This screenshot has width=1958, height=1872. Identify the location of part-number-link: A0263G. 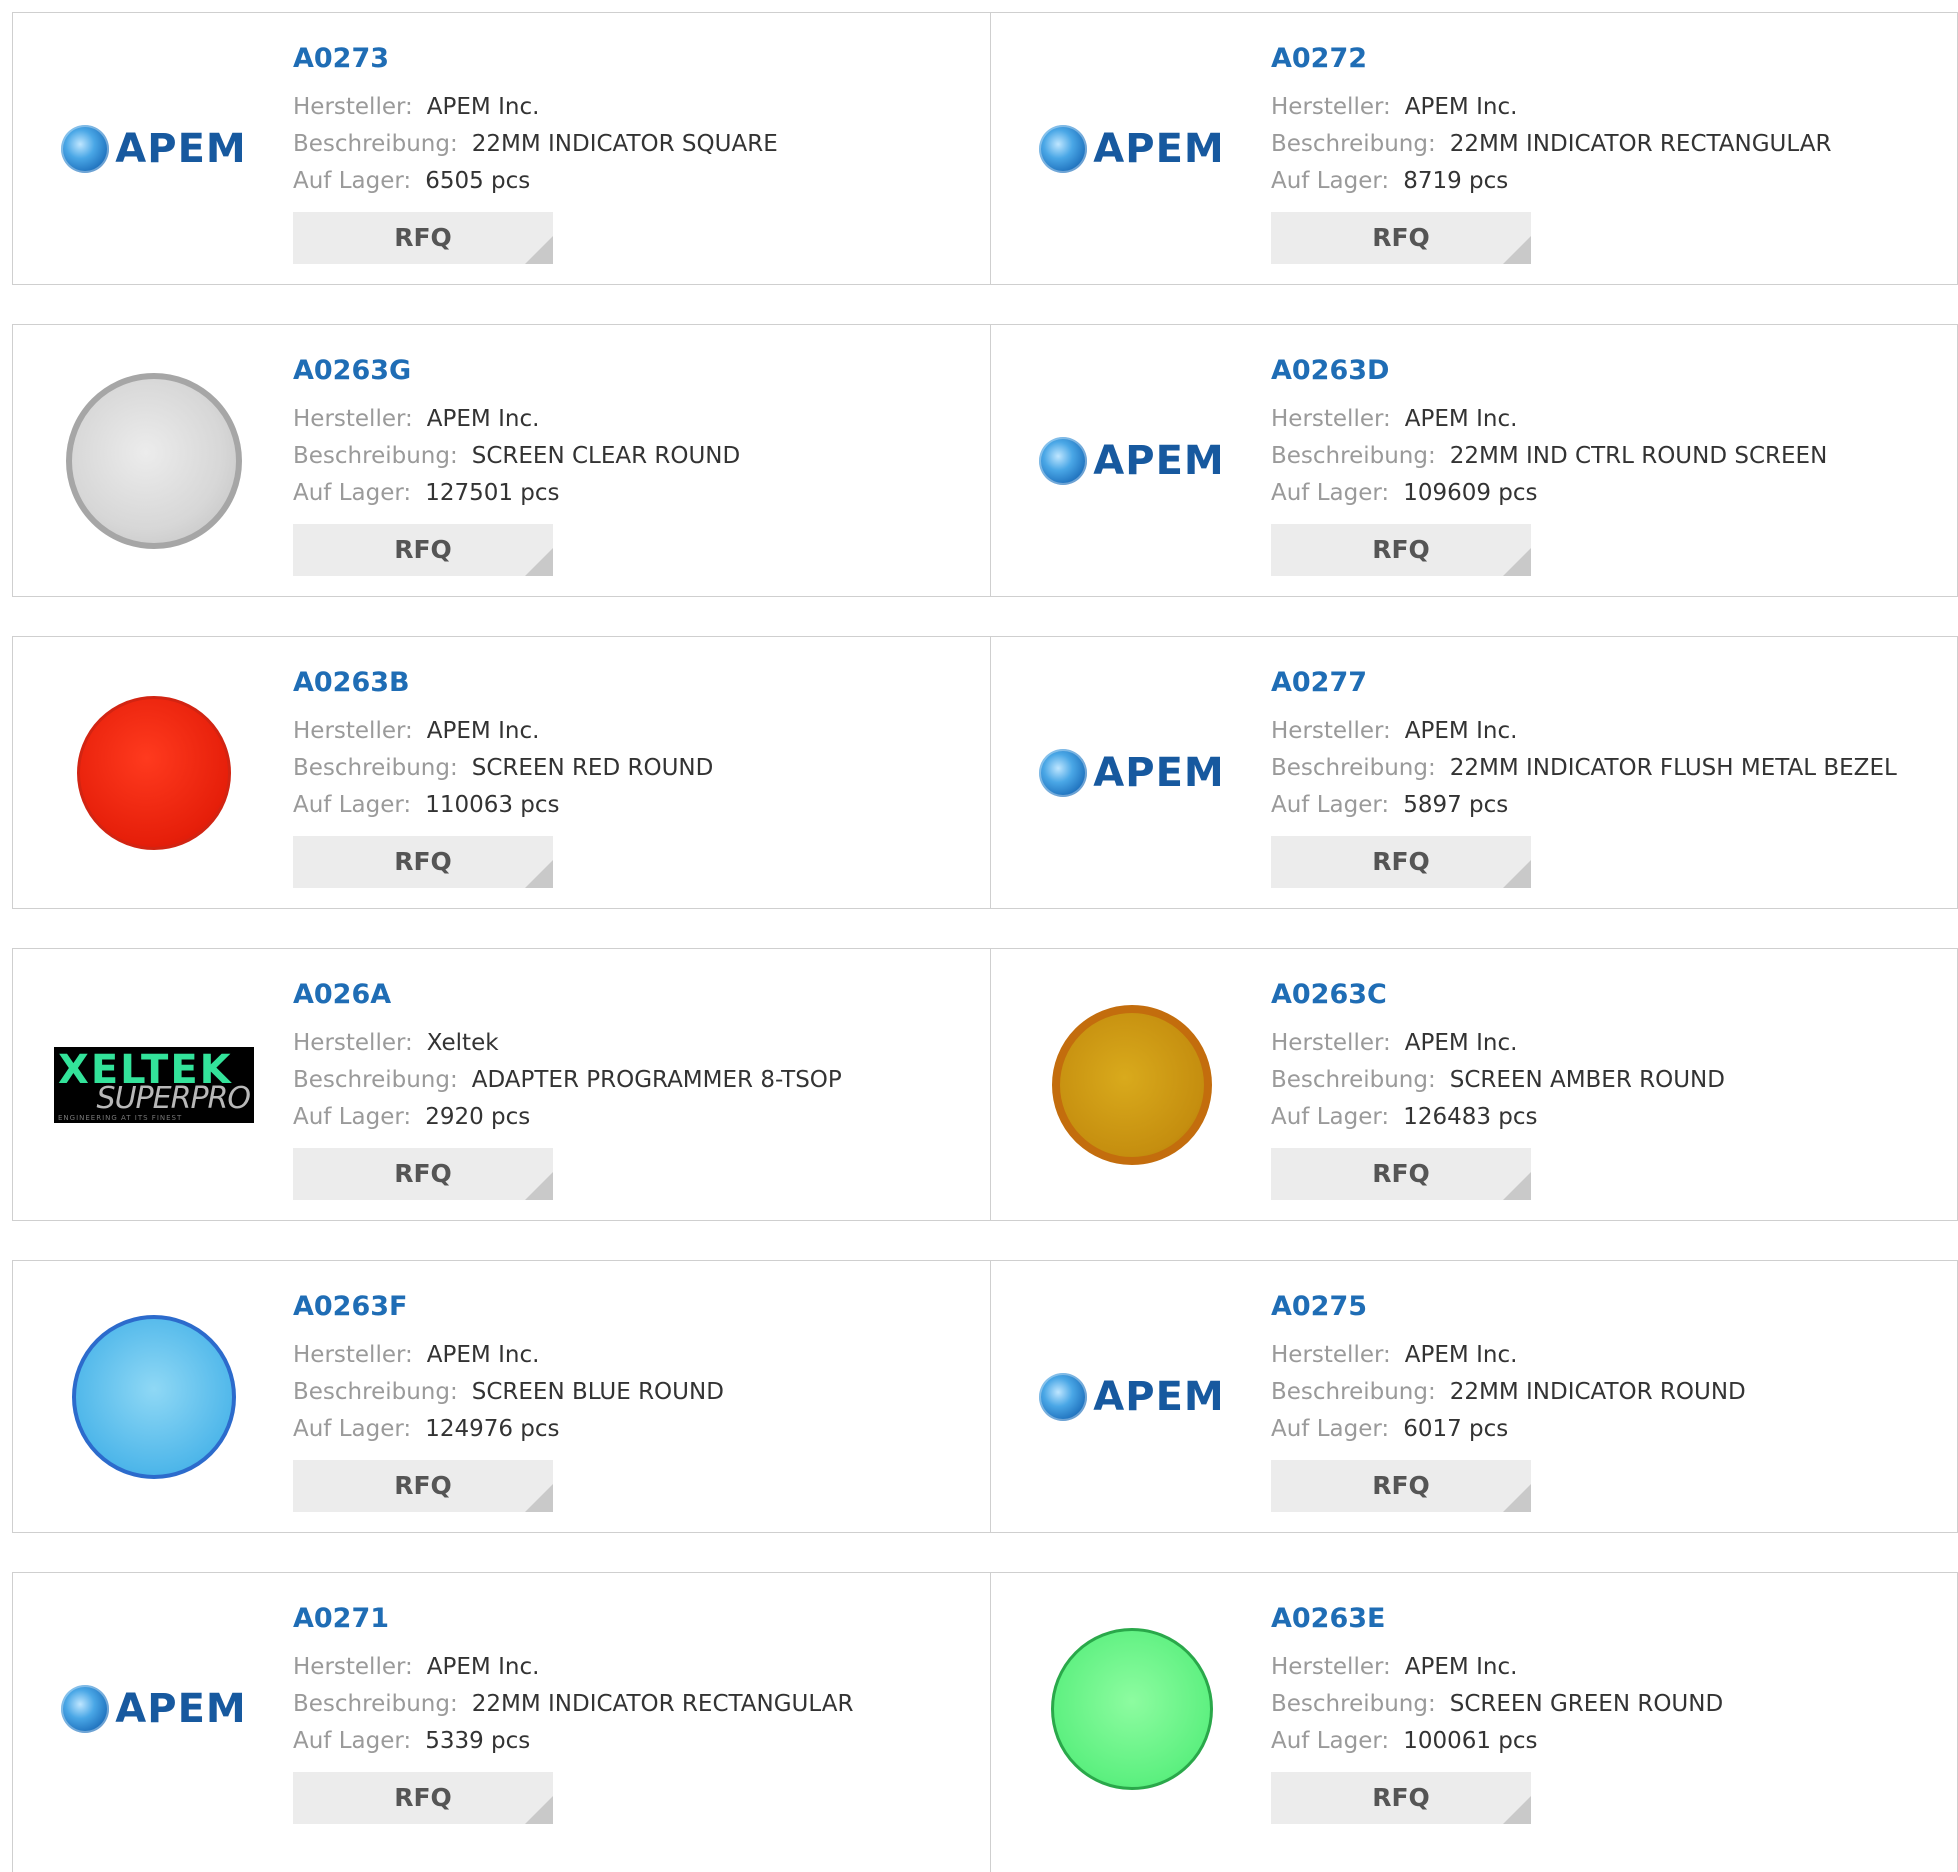
(516, 371).